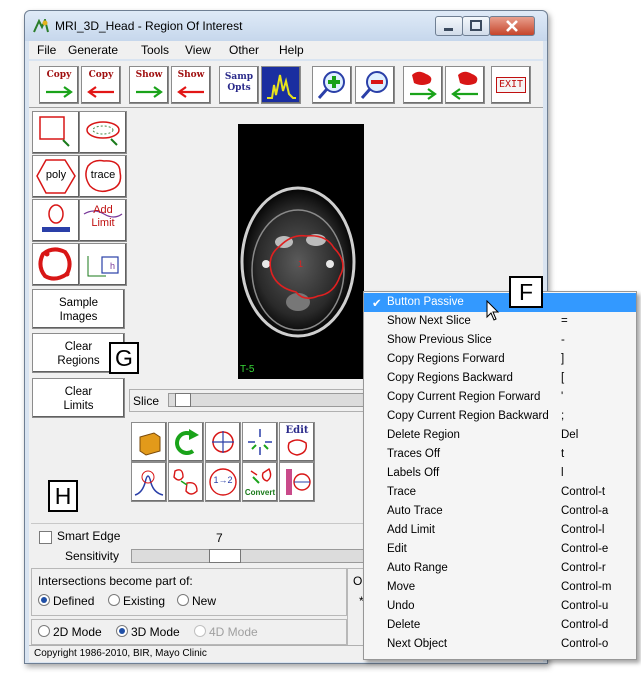  Describe the element at coordinates (332, 85) in the screenshot. I see `zoom-in-button` at that location.